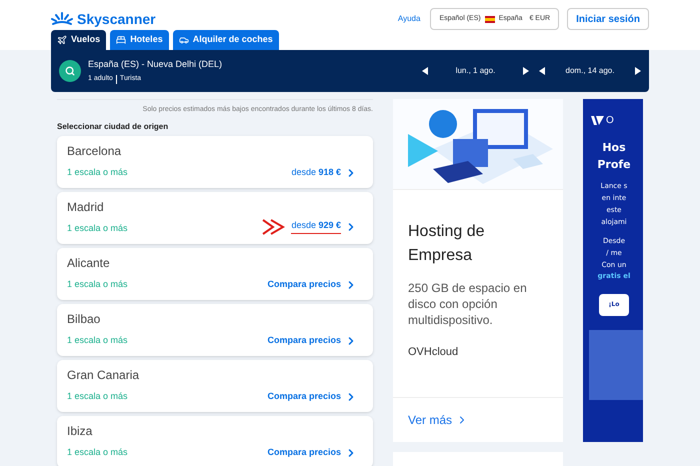 The image size is (700, 466). What do you see at coordinates (489, 19) in the screenshot?
I see `flag-icon` at bounding box center [489, 19].